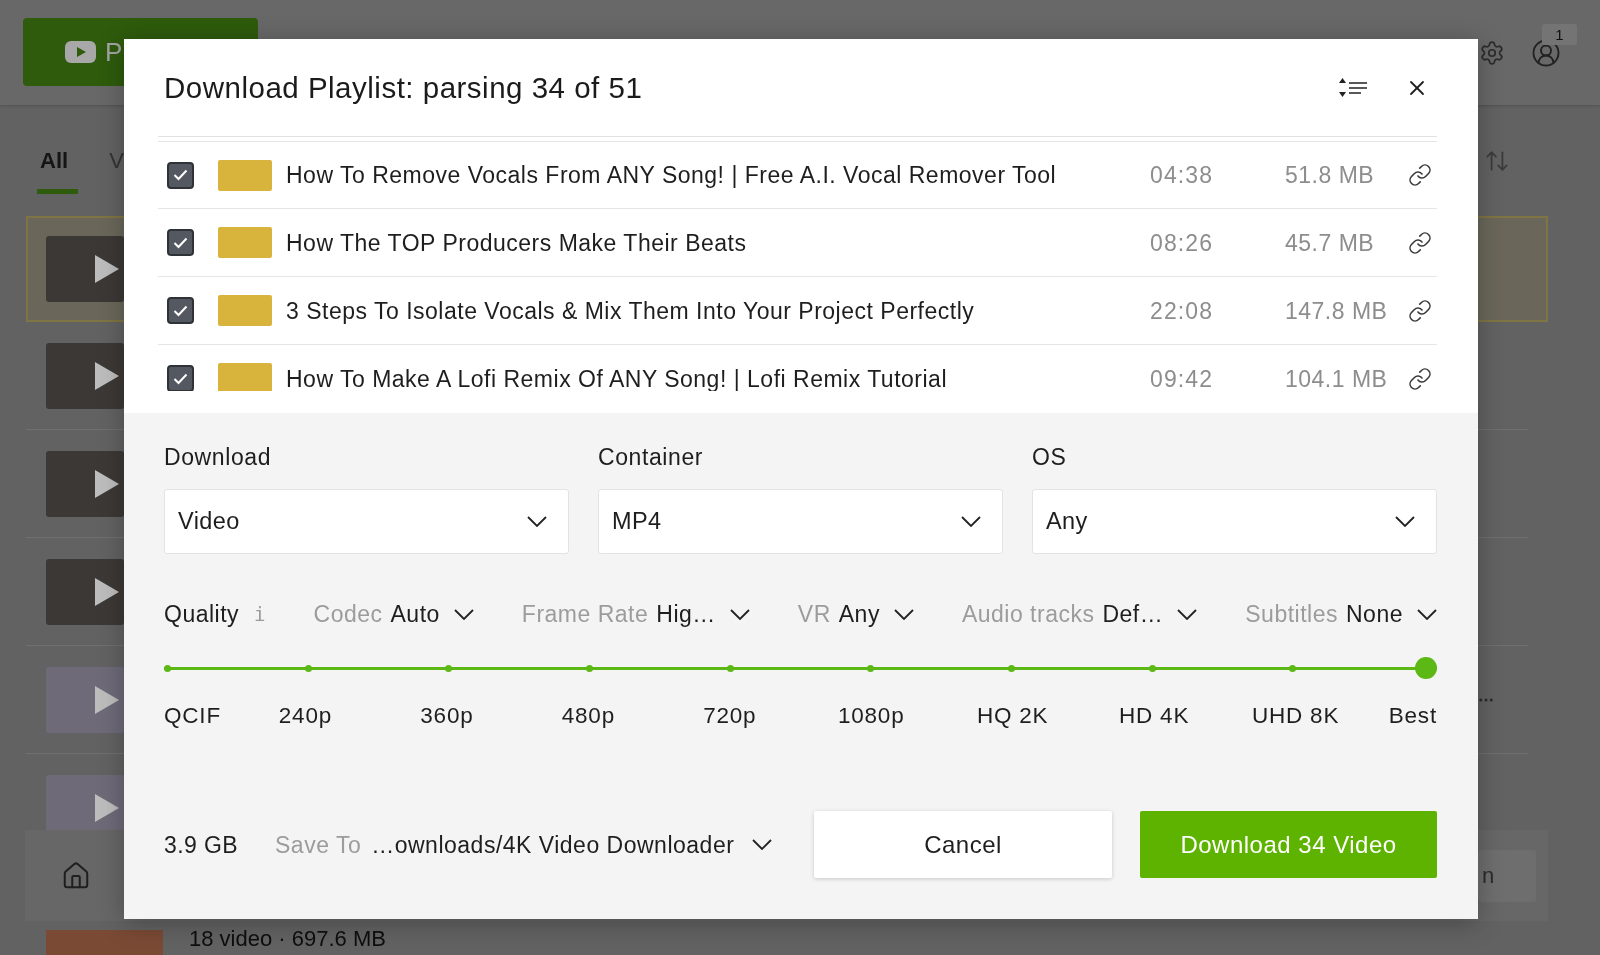 The height and width of the screenshot is (955, 1600). What do you see at coordinates (1559, 34) in the screenshot?
I see `notification-badge: 1` at bounding box center [1559, 34].